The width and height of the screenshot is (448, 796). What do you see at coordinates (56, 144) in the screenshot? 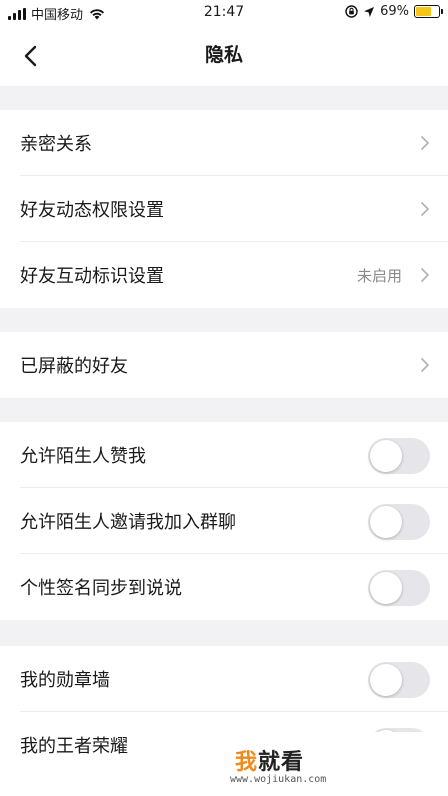
I see `row-label: 亲密关系` at bounding box center [56, 144].